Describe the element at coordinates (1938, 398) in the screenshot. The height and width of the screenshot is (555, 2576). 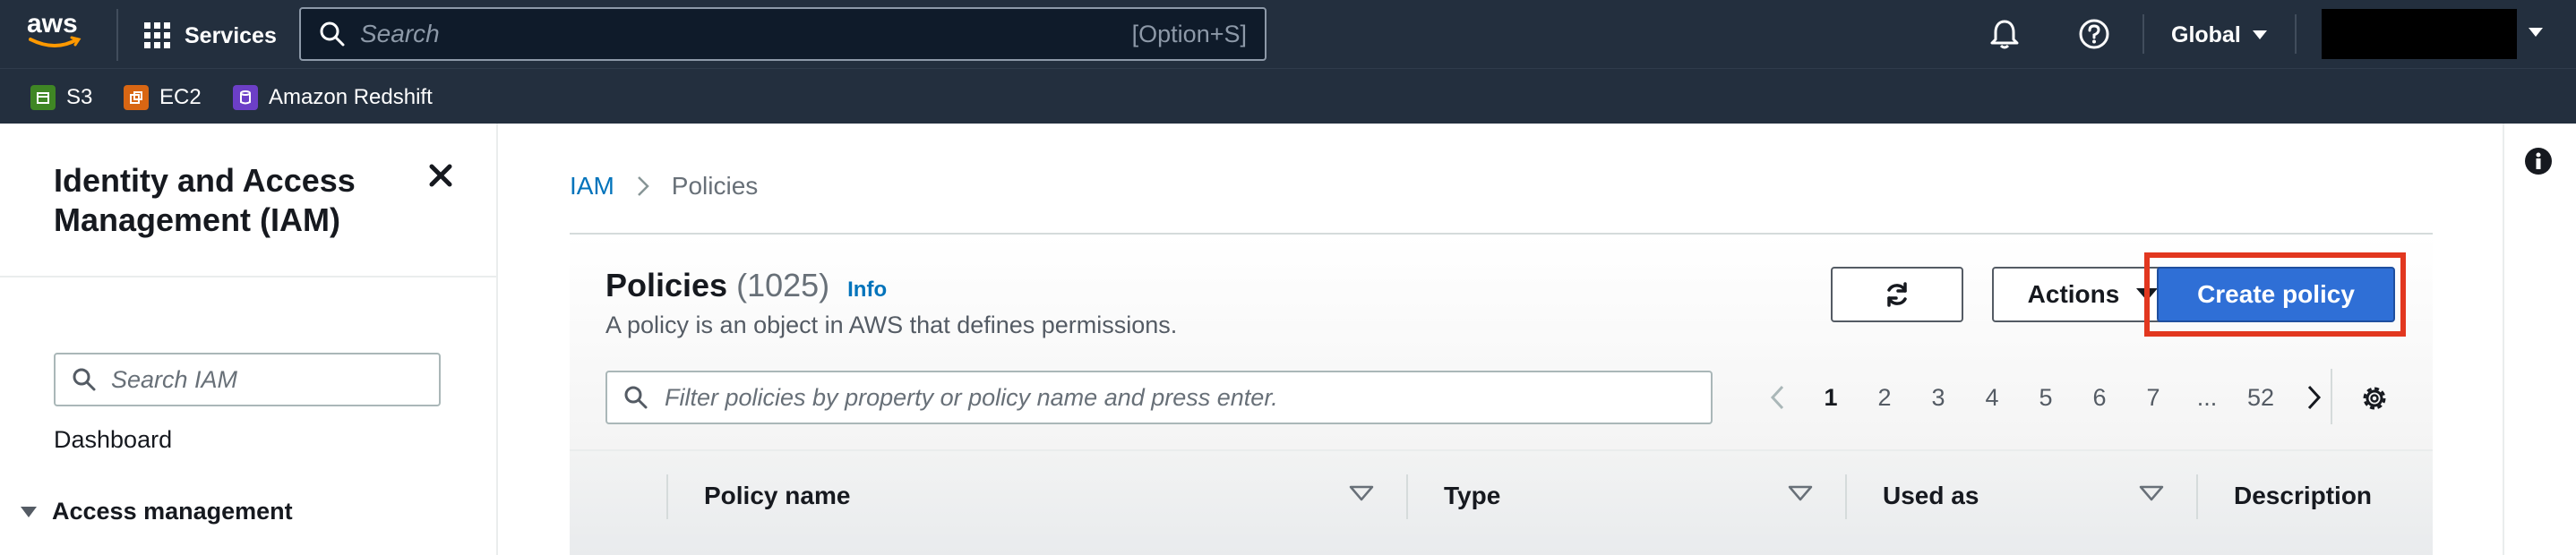
I see `page-3-button: 3` at that location.